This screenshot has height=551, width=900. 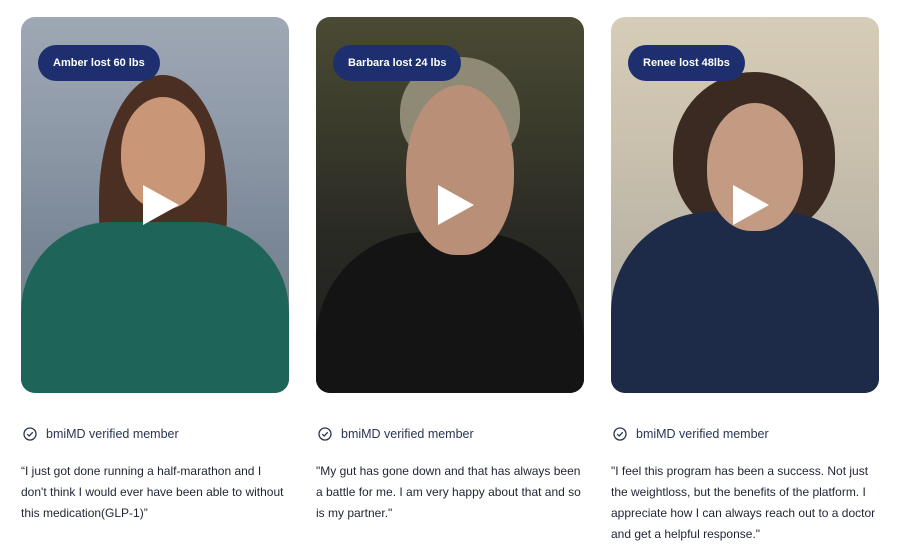 I want to click on name-badge: Renee lost 48lbs, so click(x=686, y=63).